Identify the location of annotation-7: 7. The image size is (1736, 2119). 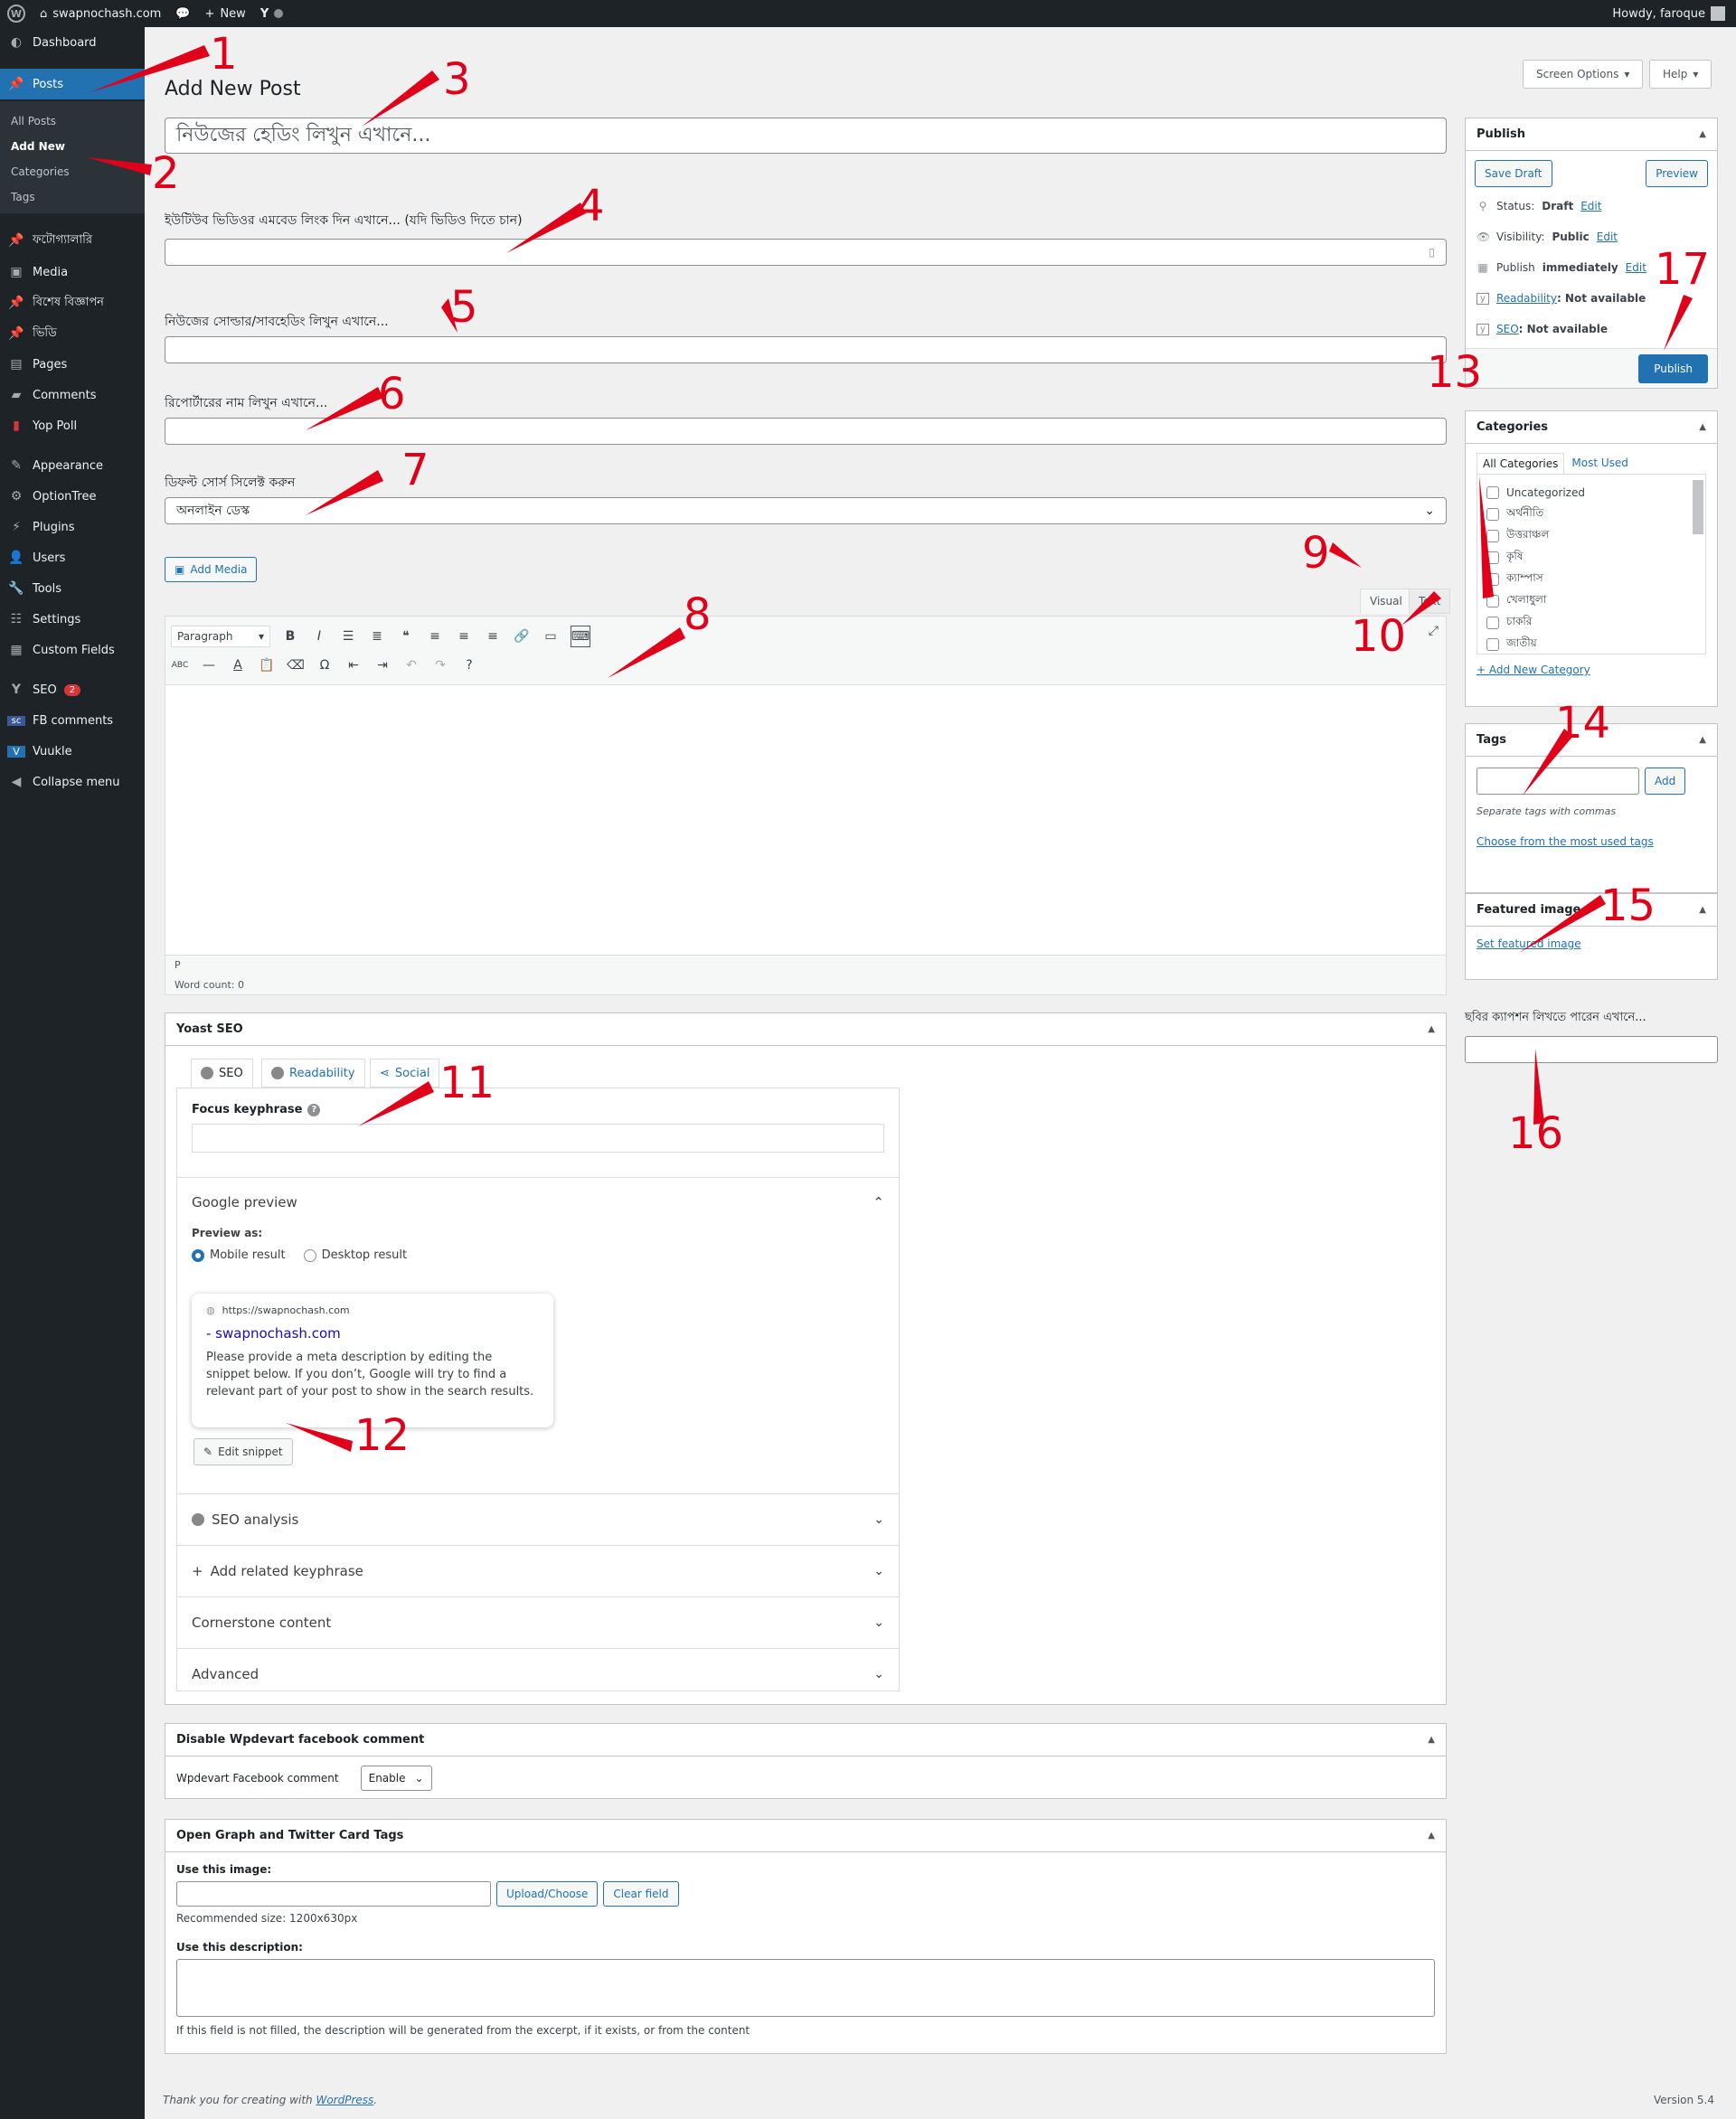
(415, 470).